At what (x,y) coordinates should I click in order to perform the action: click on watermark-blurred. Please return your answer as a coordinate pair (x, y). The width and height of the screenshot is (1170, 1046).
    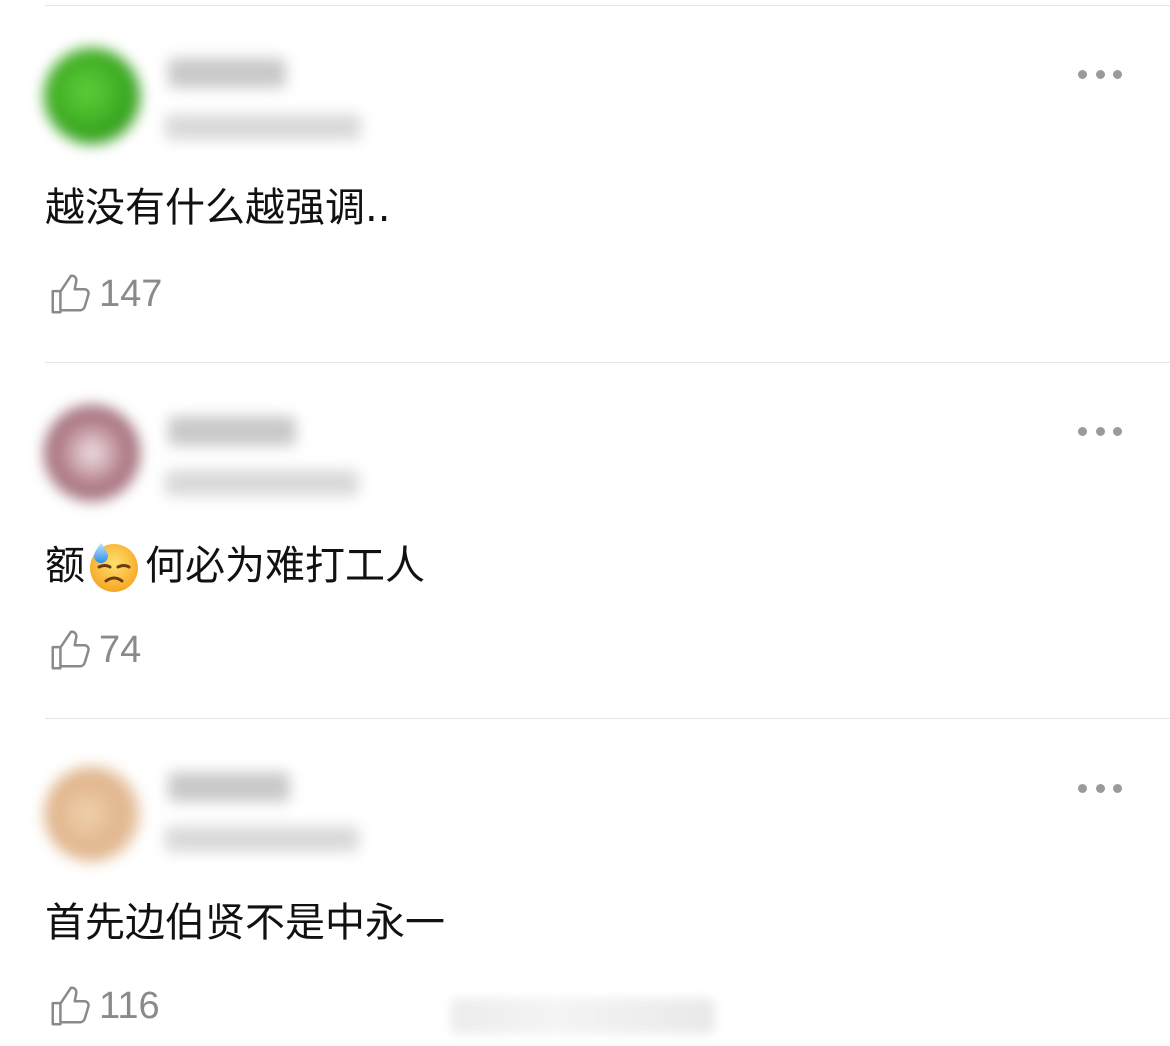
    Looking at the image, I should click on (582, 1016).